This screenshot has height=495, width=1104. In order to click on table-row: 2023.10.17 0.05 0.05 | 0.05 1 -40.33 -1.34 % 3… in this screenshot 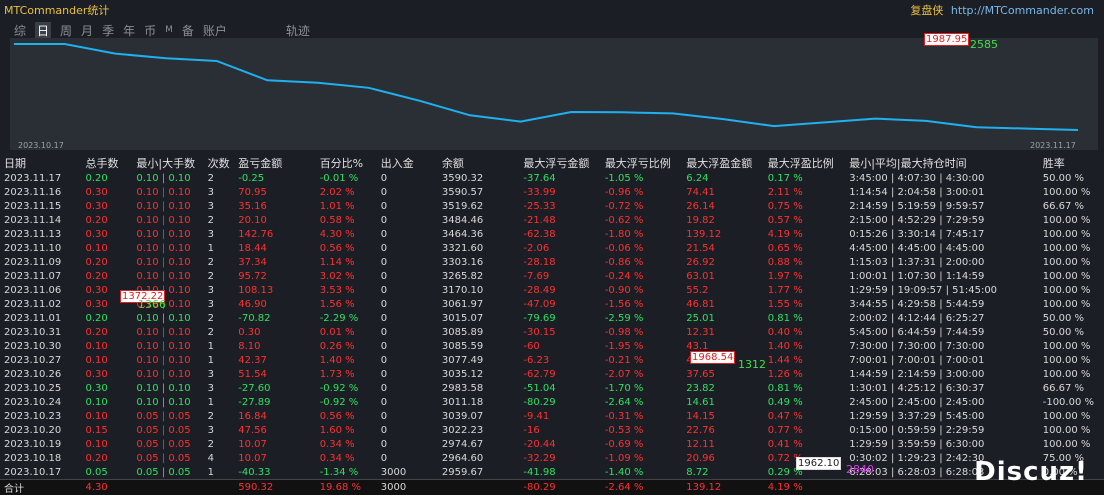, I will do `click(552, 472)`.